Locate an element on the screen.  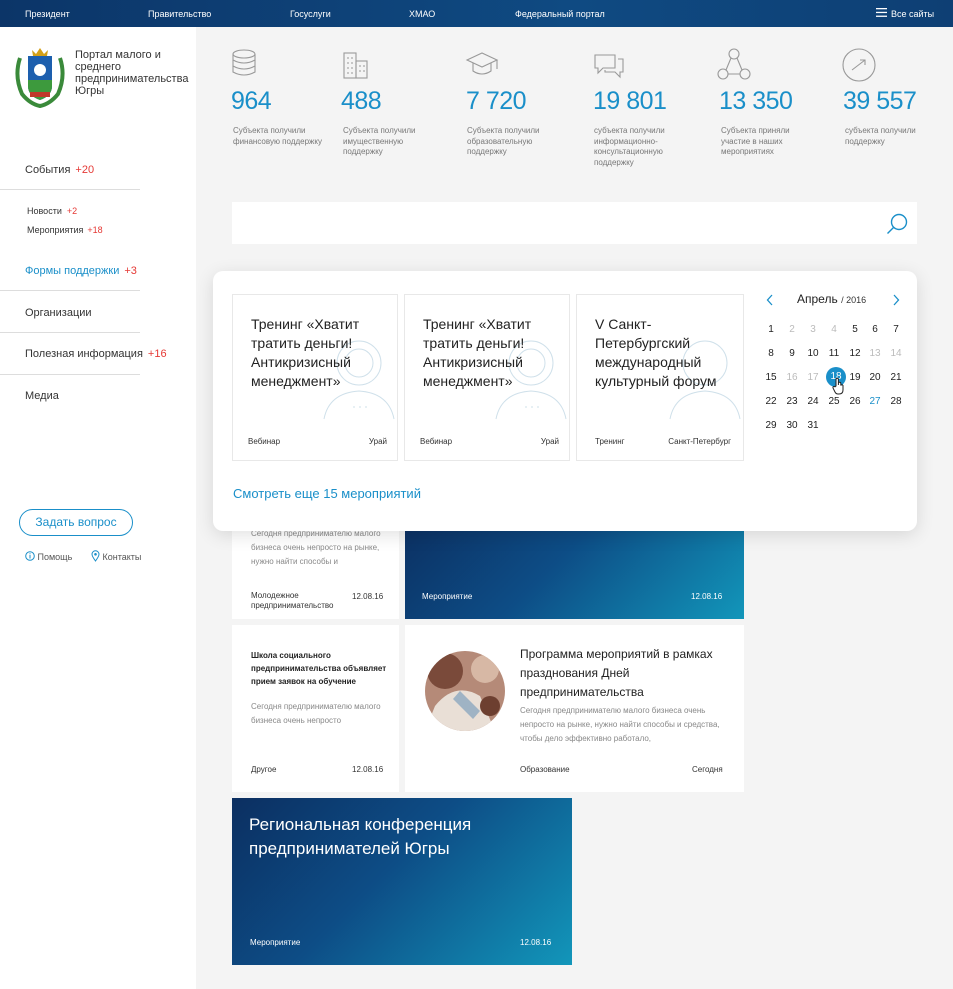
calendar-day: 13 is located at coordinates (875, 353).